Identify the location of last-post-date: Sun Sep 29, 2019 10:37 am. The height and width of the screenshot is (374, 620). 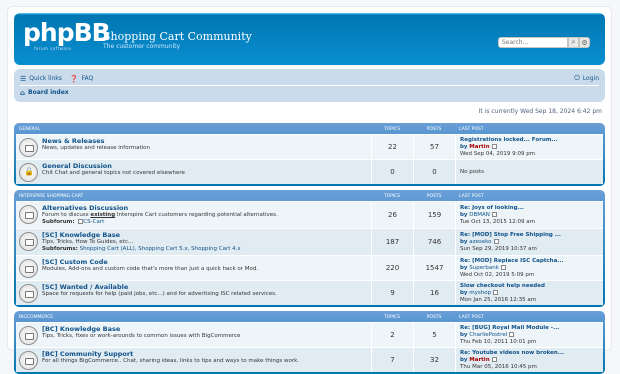
(498, 248).